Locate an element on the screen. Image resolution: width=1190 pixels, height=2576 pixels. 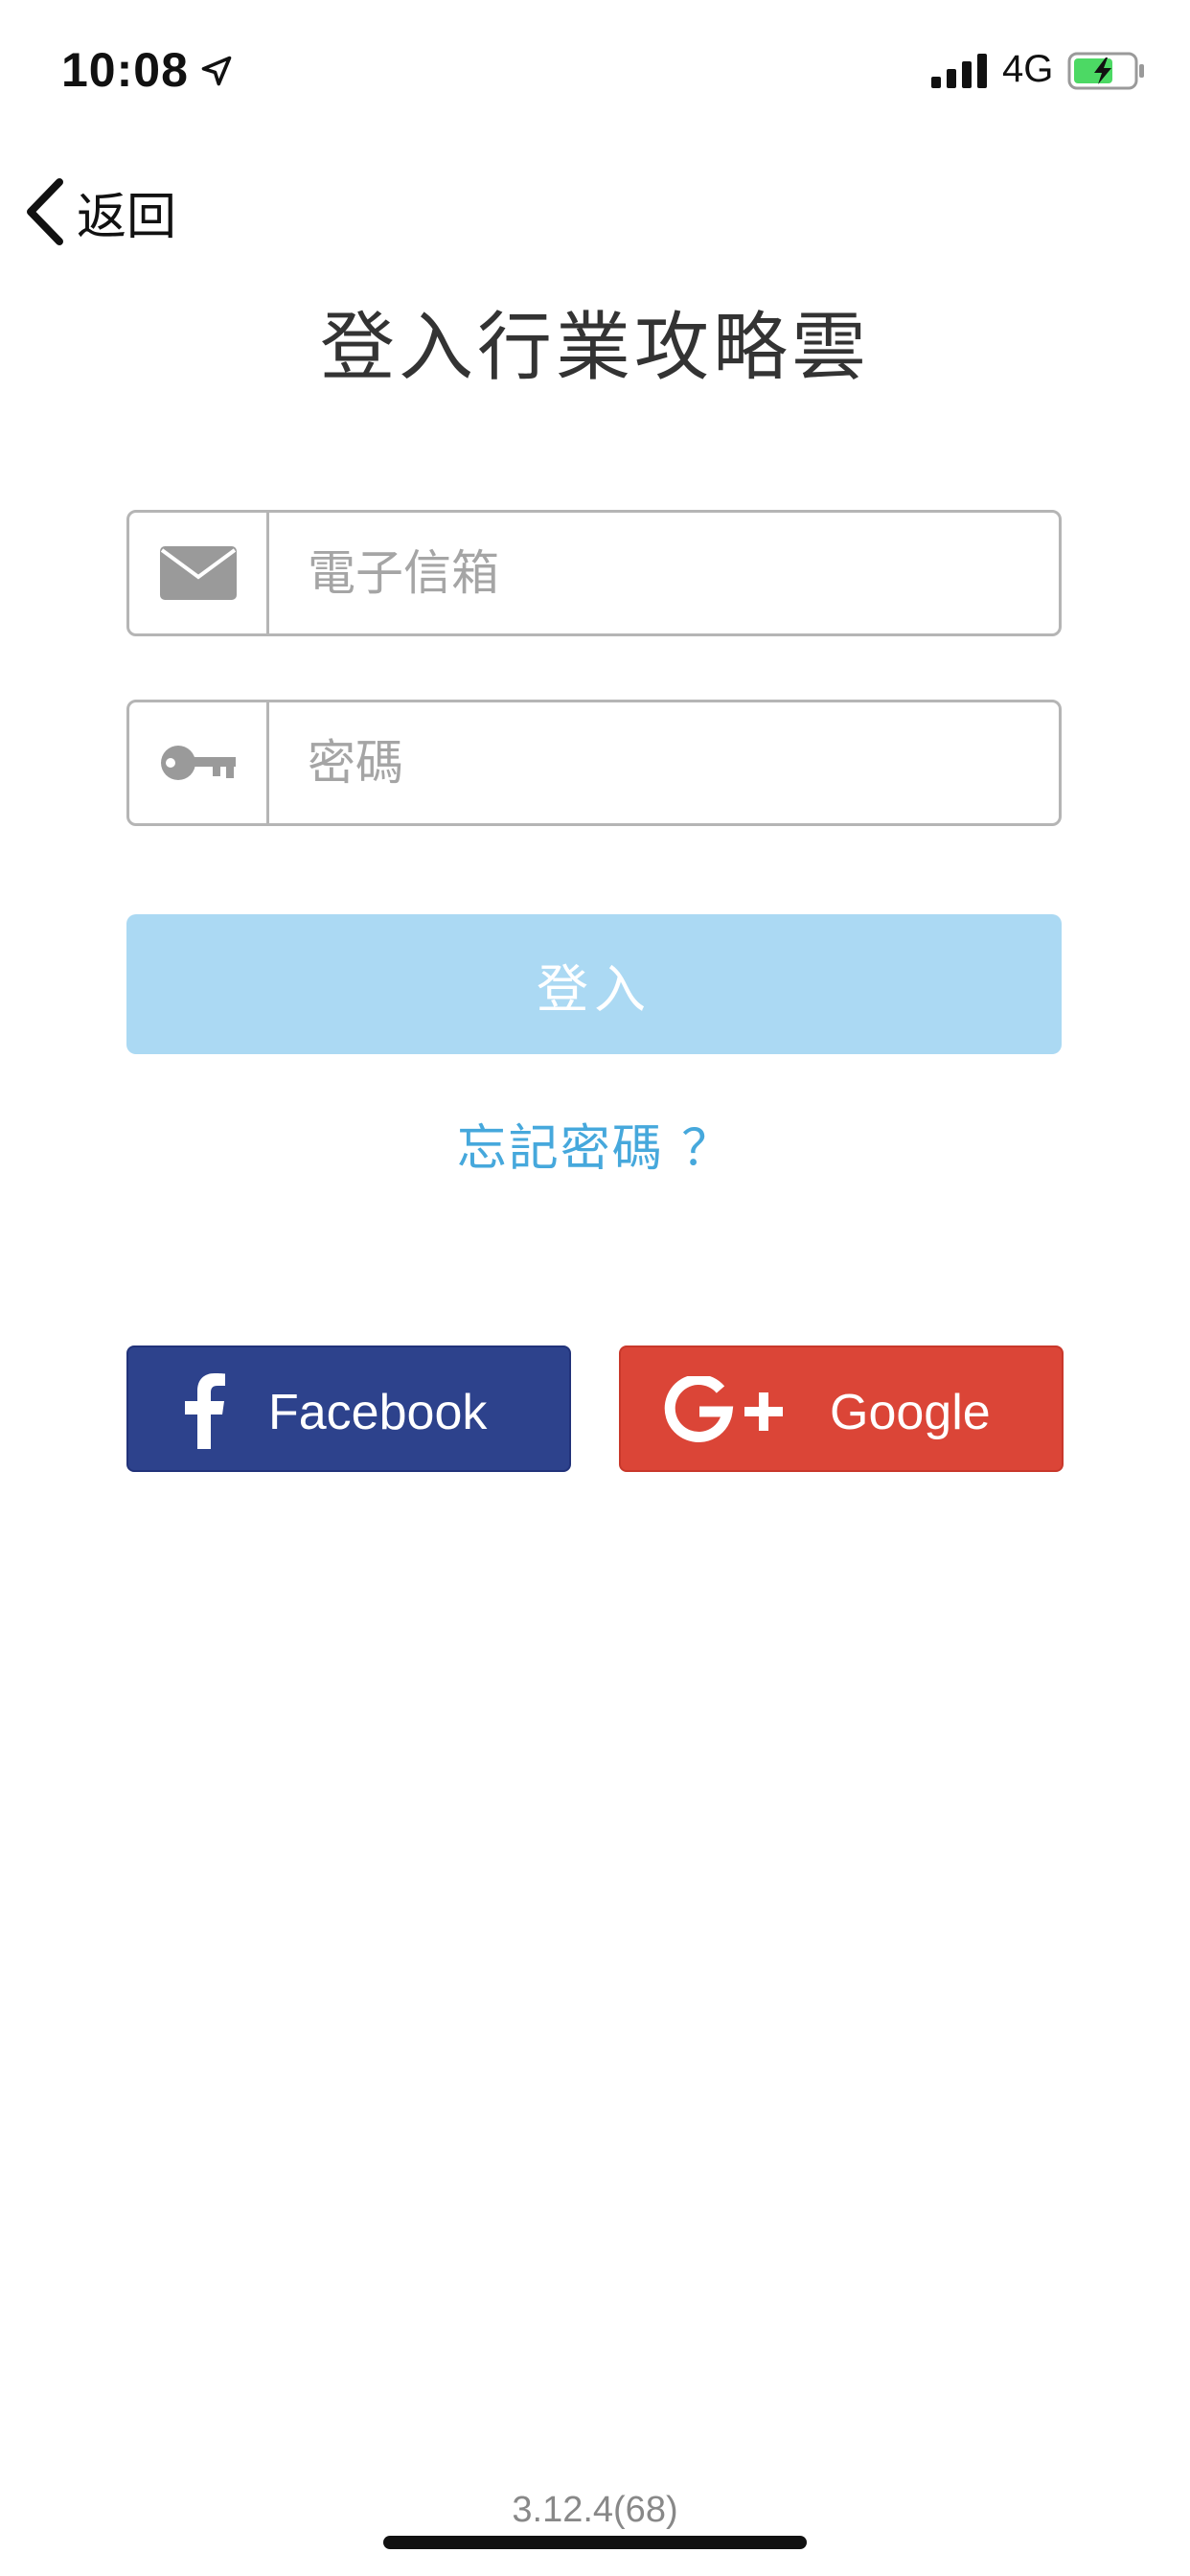
password-icon-cell is located at coordinates (199, 762).